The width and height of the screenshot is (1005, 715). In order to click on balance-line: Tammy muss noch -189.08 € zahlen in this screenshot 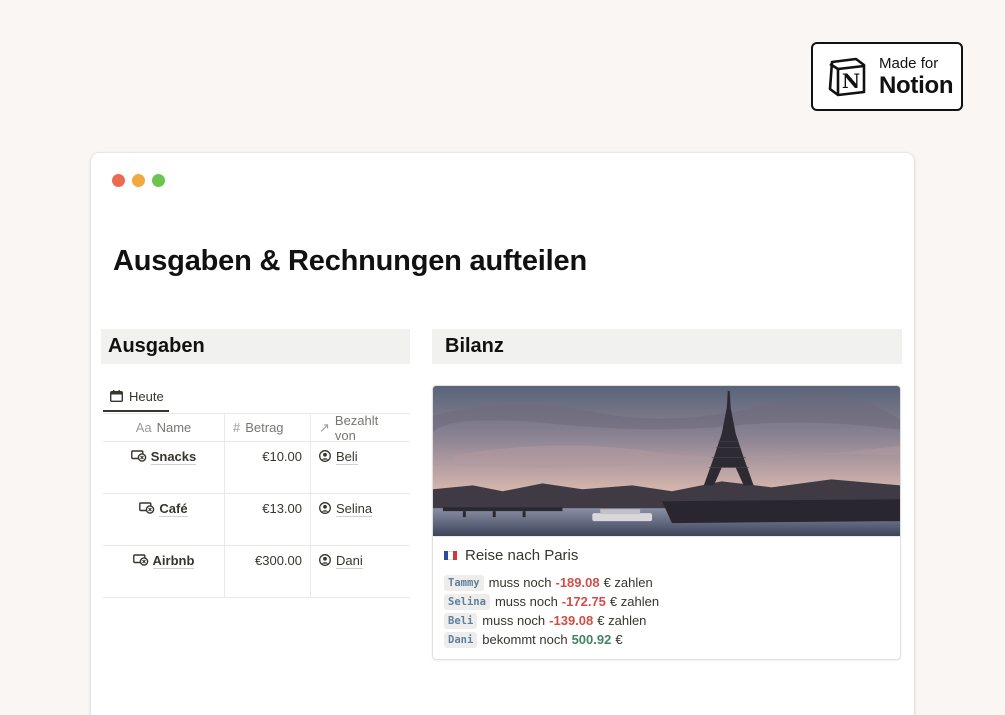, I will do `click(551, 582)`.